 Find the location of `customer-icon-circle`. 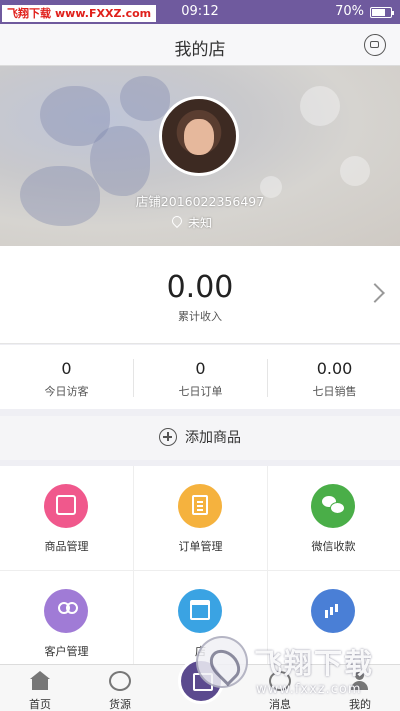

customer-icon-circle is located at coordinates (66, 611).